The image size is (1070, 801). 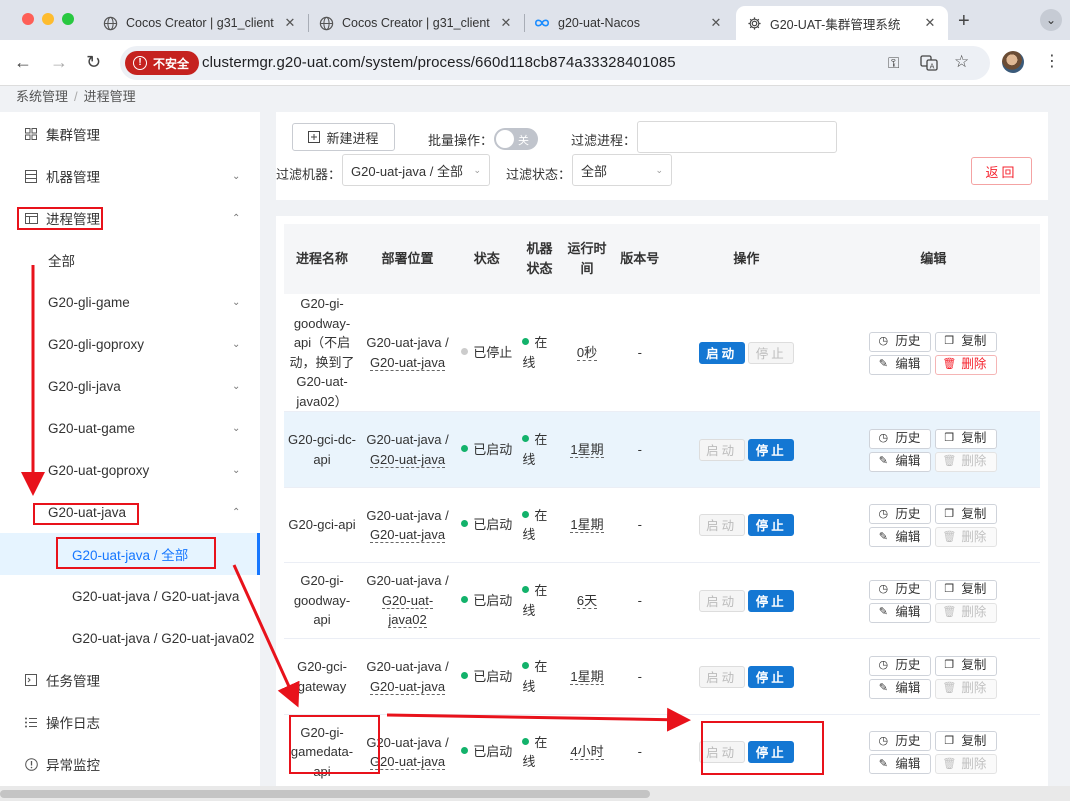 What do you see at coordinates (130, 428) in the screenshot?
I see `sidebar-item-g20-uat-game: G20-uat-game ⌄` at bounding box center [130, 428].